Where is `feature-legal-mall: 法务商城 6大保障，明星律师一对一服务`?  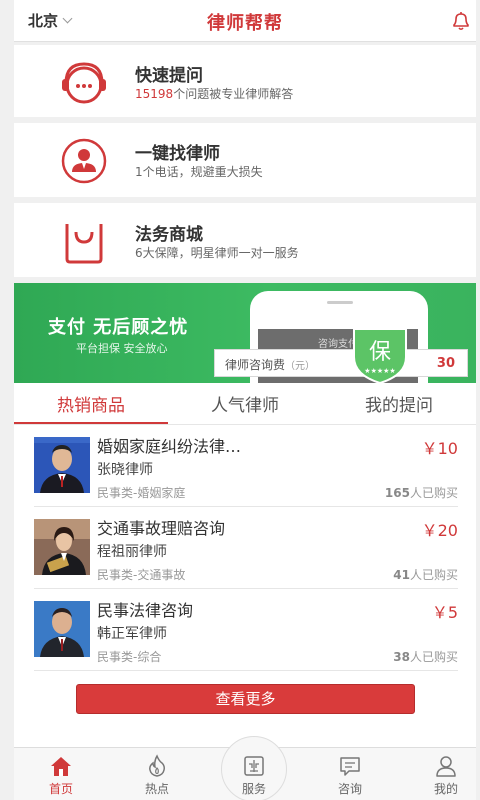 feature-legal-mall: 法务商城 6大保障，明星律师一对一服务 is located at coordinates (245, 240).